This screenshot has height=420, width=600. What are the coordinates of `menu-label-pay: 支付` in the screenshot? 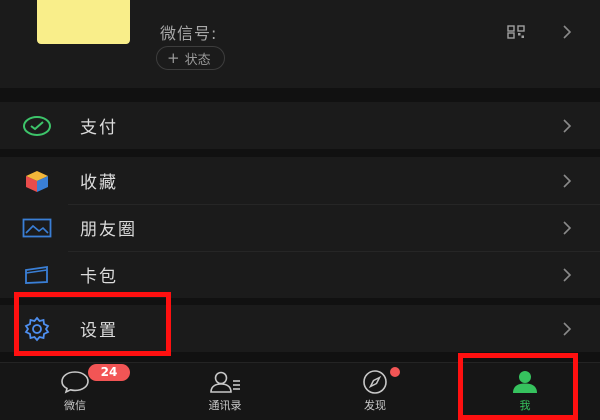 It's located at (99, 128).